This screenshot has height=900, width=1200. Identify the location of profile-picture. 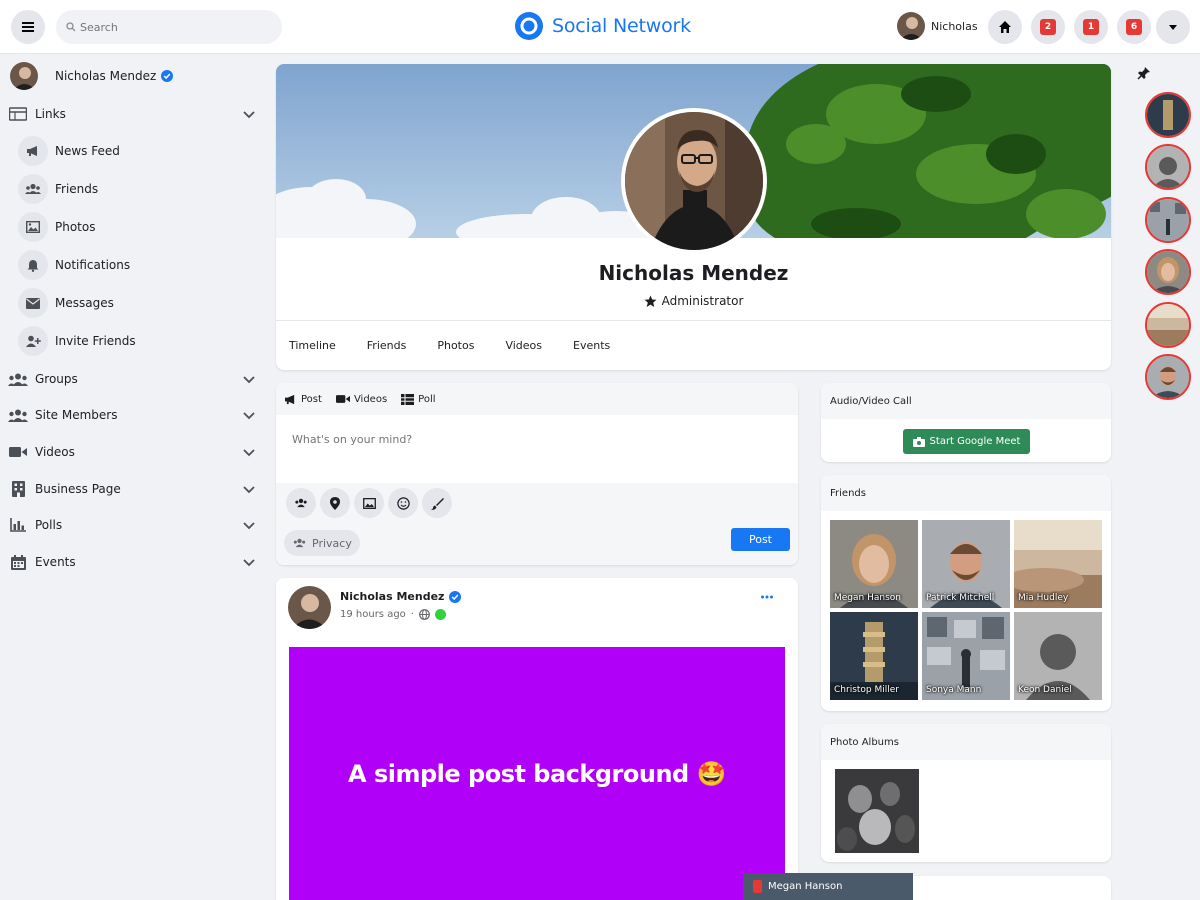
(694, 181).